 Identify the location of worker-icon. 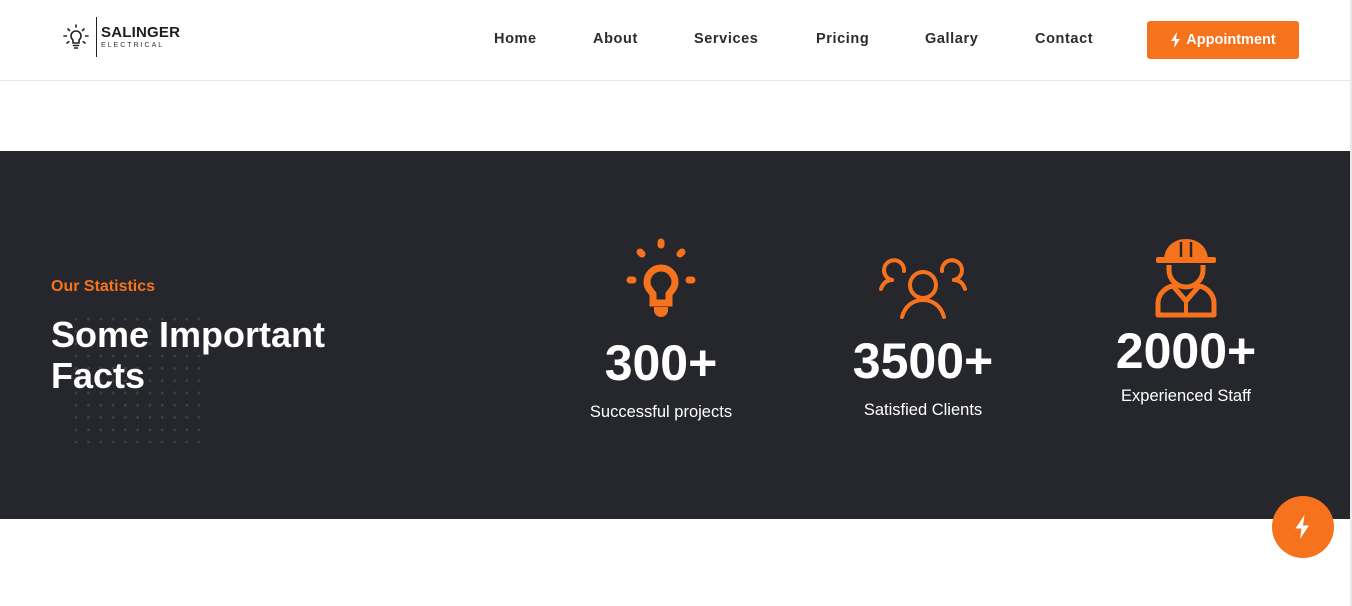
(1186, 278).